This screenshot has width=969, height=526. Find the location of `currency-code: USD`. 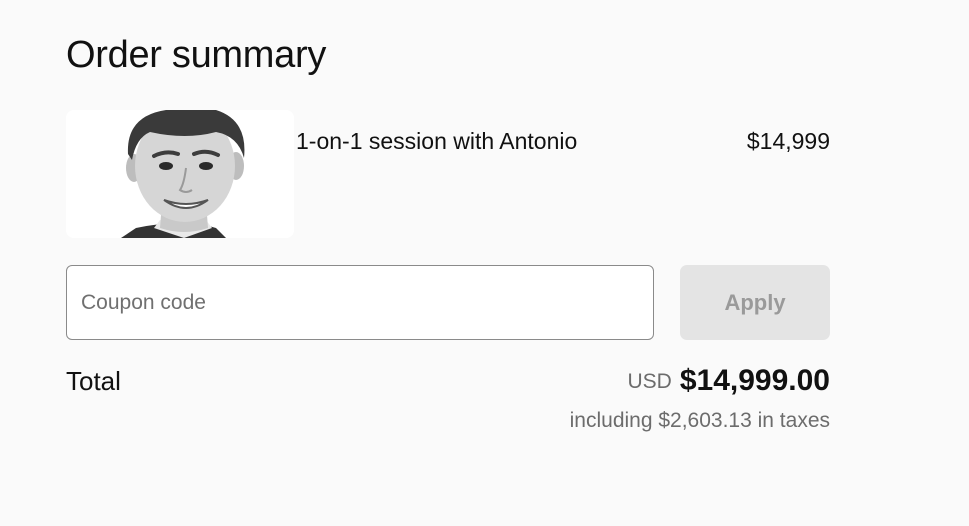

currency-code: USD is located at coordinates (649, 381).